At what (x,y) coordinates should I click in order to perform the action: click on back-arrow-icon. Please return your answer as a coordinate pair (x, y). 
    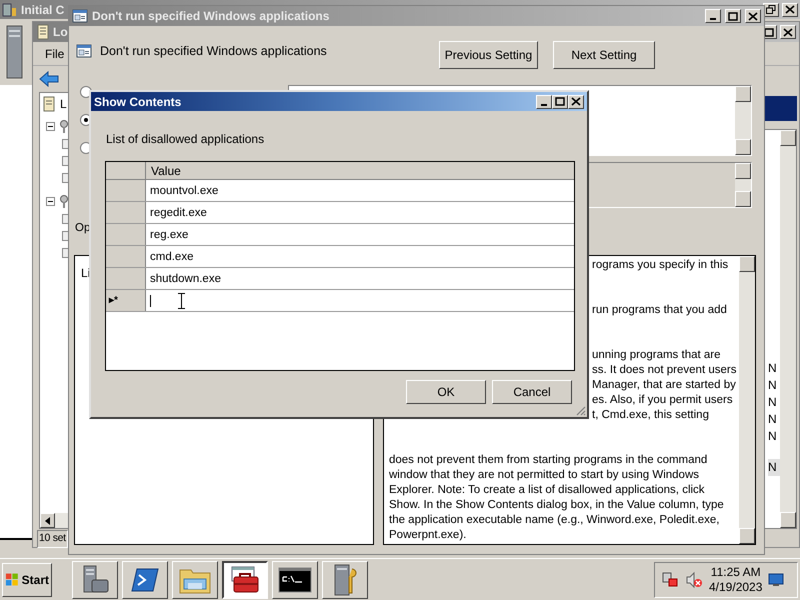
    Looking at the image, I should click on (49, 79).